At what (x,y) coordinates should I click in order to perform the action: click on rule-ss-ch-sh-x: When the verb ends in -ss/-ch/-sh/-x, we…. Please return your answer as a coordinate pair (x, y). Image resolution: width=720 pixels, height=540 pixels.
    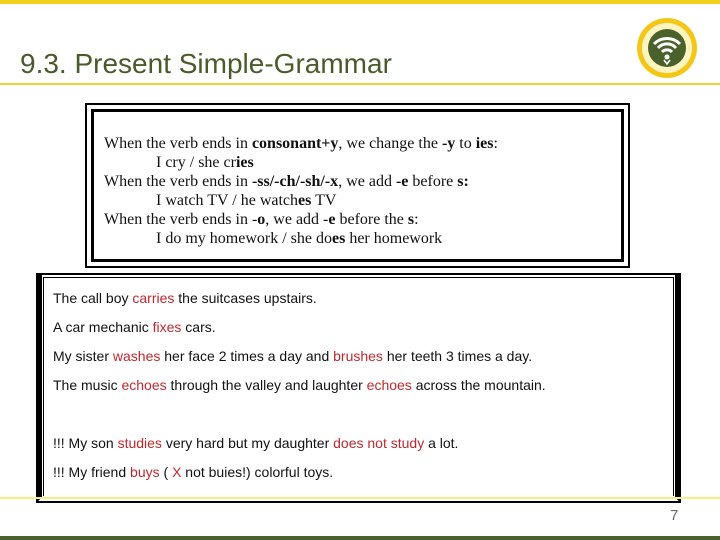
    Looking at the image, I should click on (286, 181).